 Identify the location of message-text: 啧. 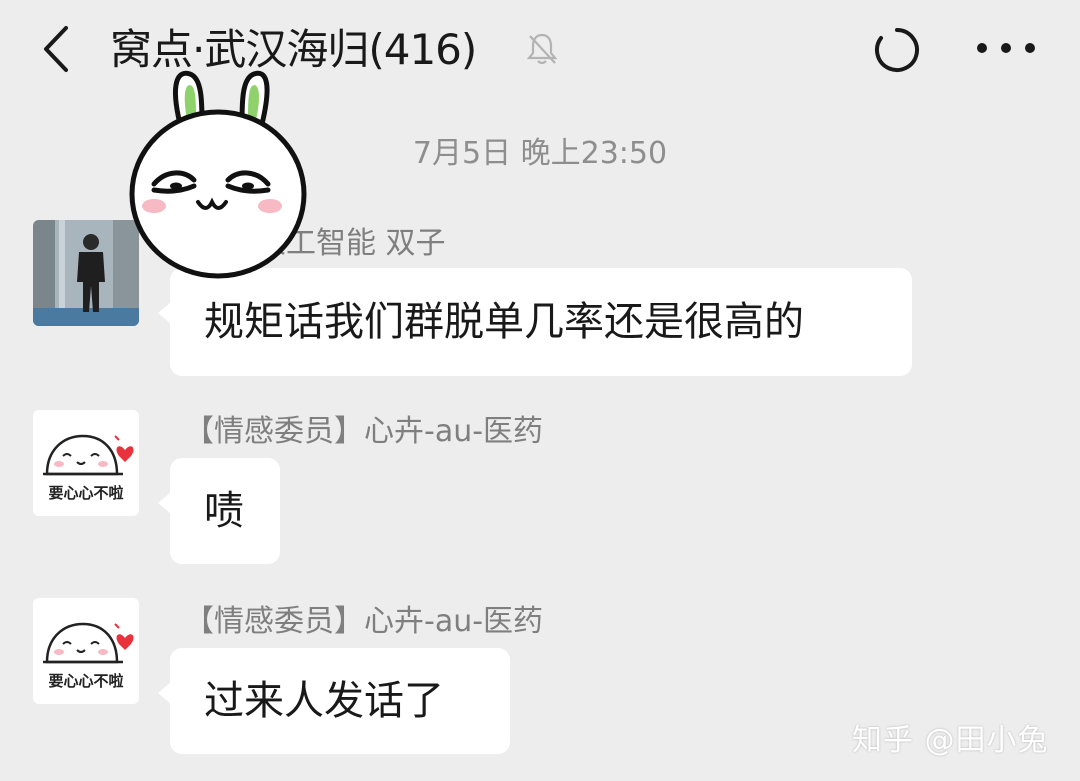
(224, 511).